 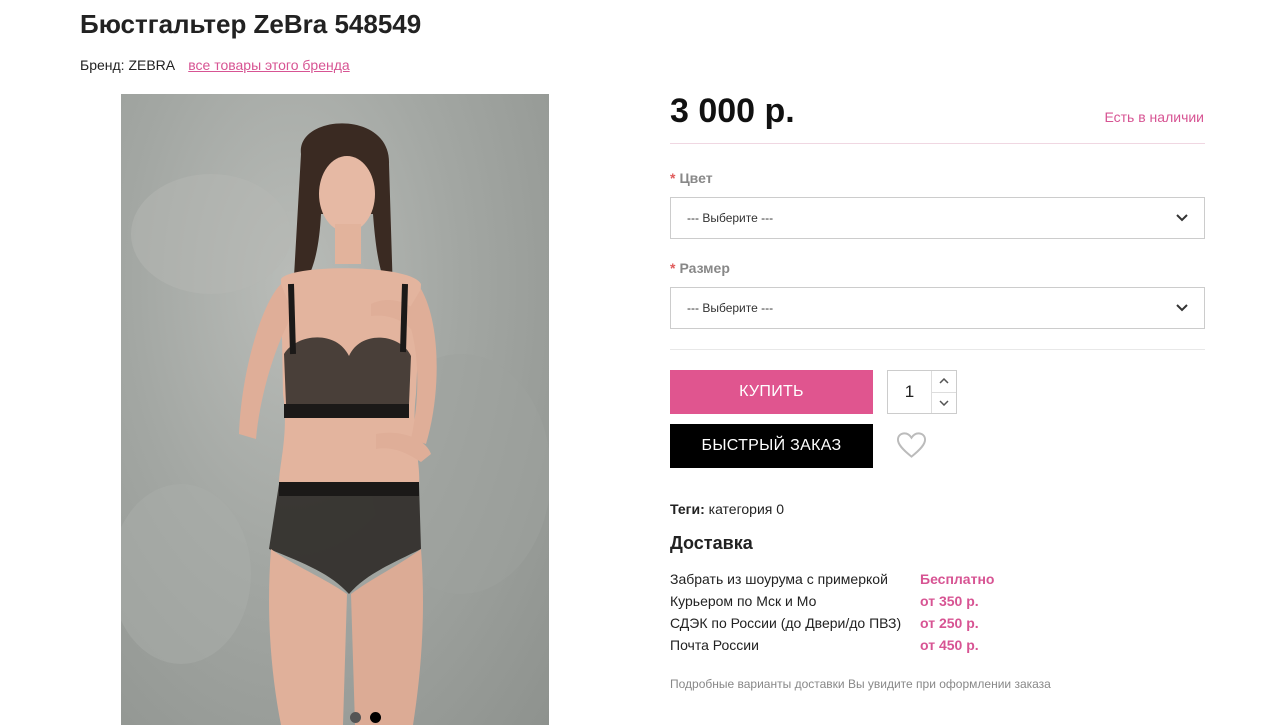 What do you see at coordinates (687, 509) in the screenshot?
I see `tags-label: Теги:` at bounding box center [687, 509].